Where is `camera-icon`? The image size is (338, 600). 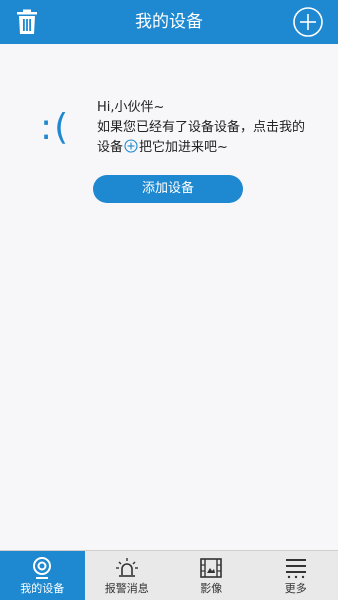
camera-icon is located at coordinates (42, 568).